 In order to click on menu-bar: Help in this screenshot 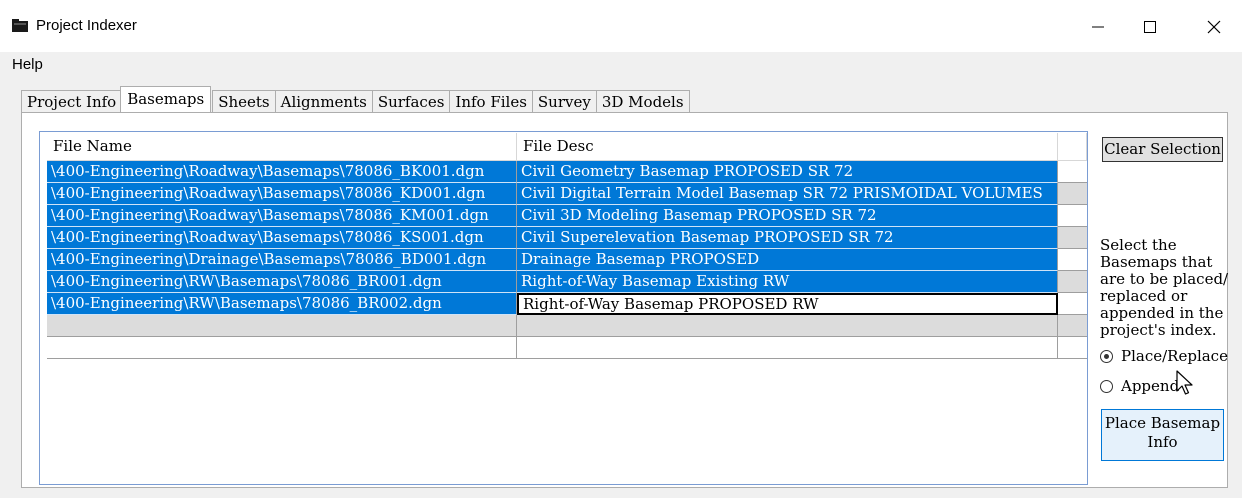, I will do `click(621, 65)`.